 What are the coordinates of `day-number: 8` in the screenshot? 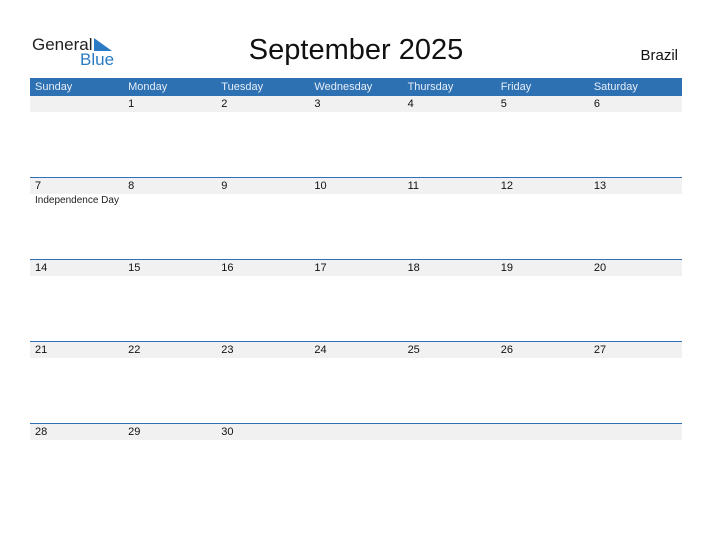 It's located at (131, 186).